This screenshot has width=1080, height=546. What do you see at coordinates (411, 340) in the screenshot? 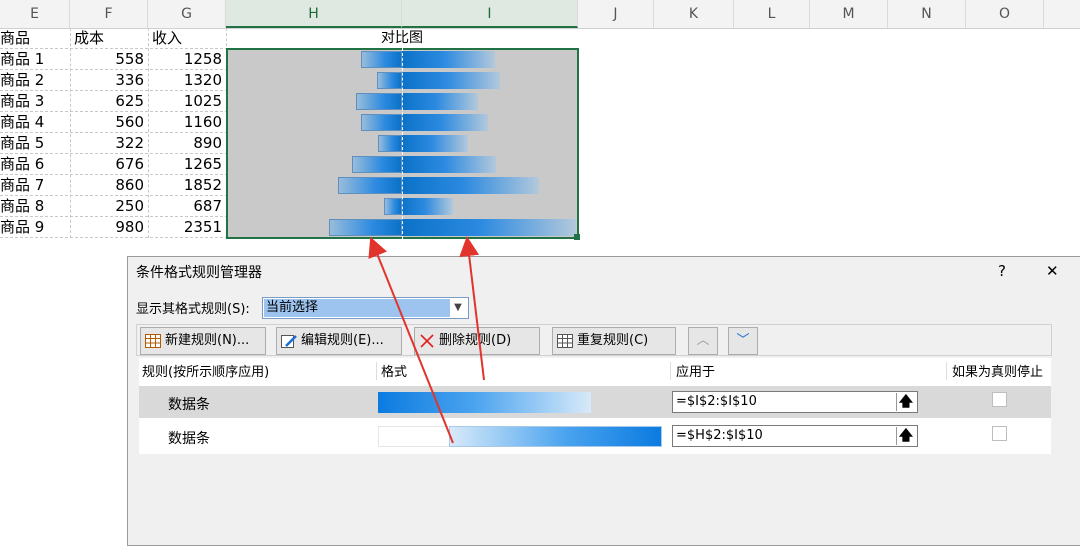
I see `arrow-to-h` at bounding box center [411, 340].